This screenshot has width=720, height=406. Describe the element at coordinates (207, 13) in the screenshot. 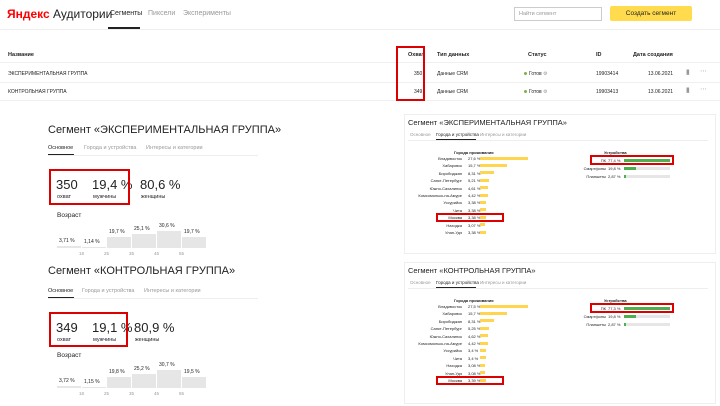

I see `tab-experiments: Эксперименты` at that location.